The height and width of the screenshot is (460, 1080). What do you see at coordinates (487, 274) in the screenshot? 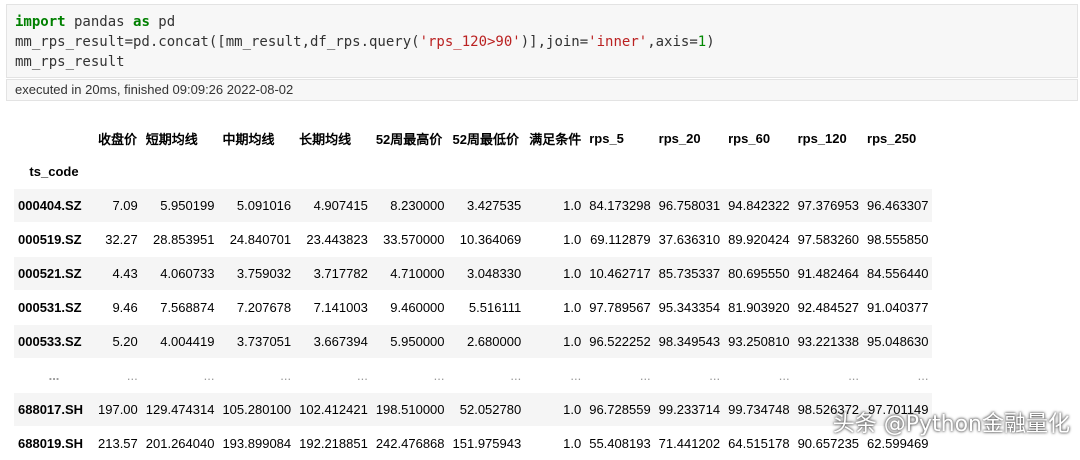
I see `table-cell: 3.048330` at bounding box center [487, 274].